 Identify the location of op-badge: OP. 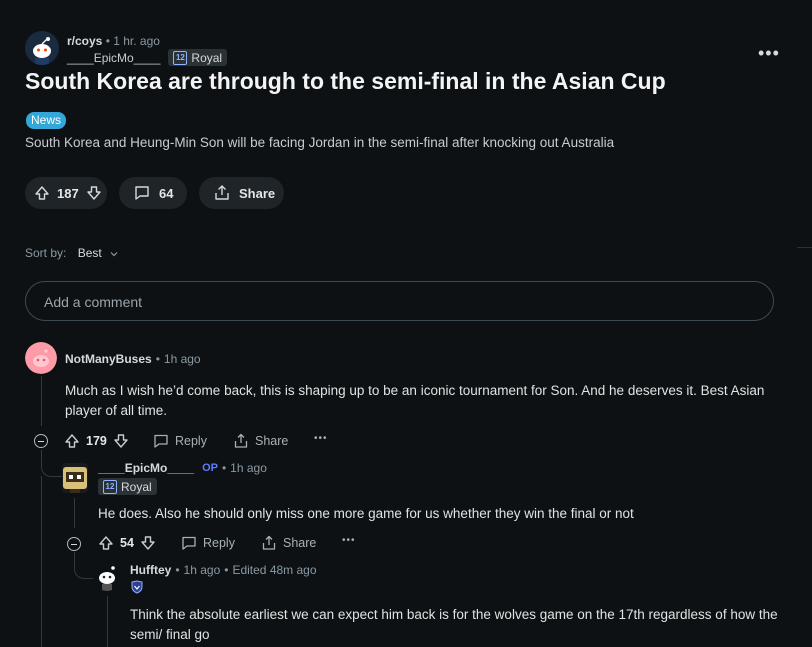
(210, 468).